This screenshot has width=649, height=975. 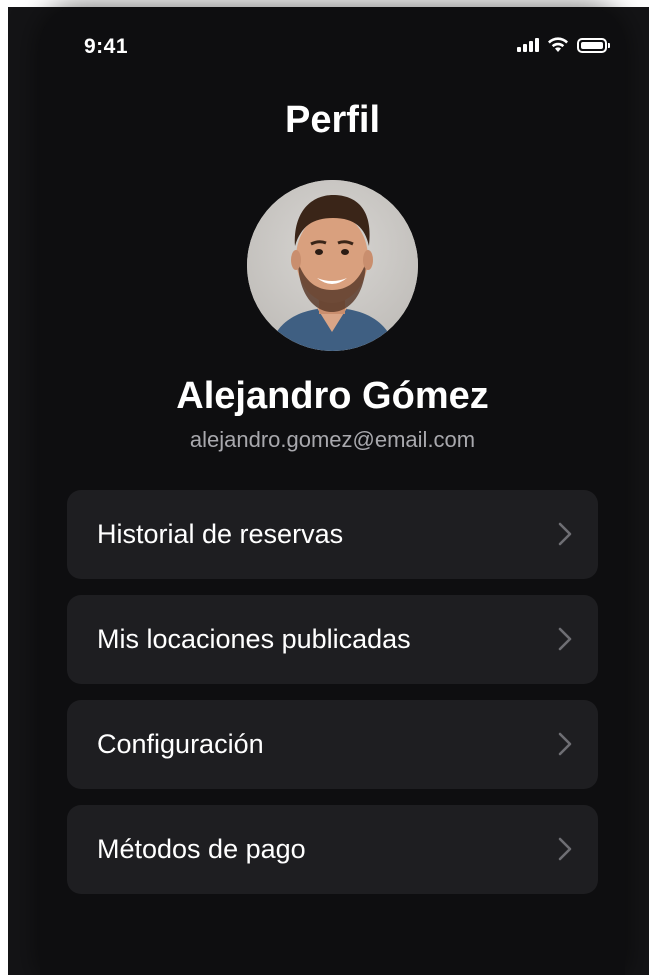 What do you see at coordinates (180, 744) in the screenshot?
I see `menu-item-label: Configuración` at bounding box center [180, 744].